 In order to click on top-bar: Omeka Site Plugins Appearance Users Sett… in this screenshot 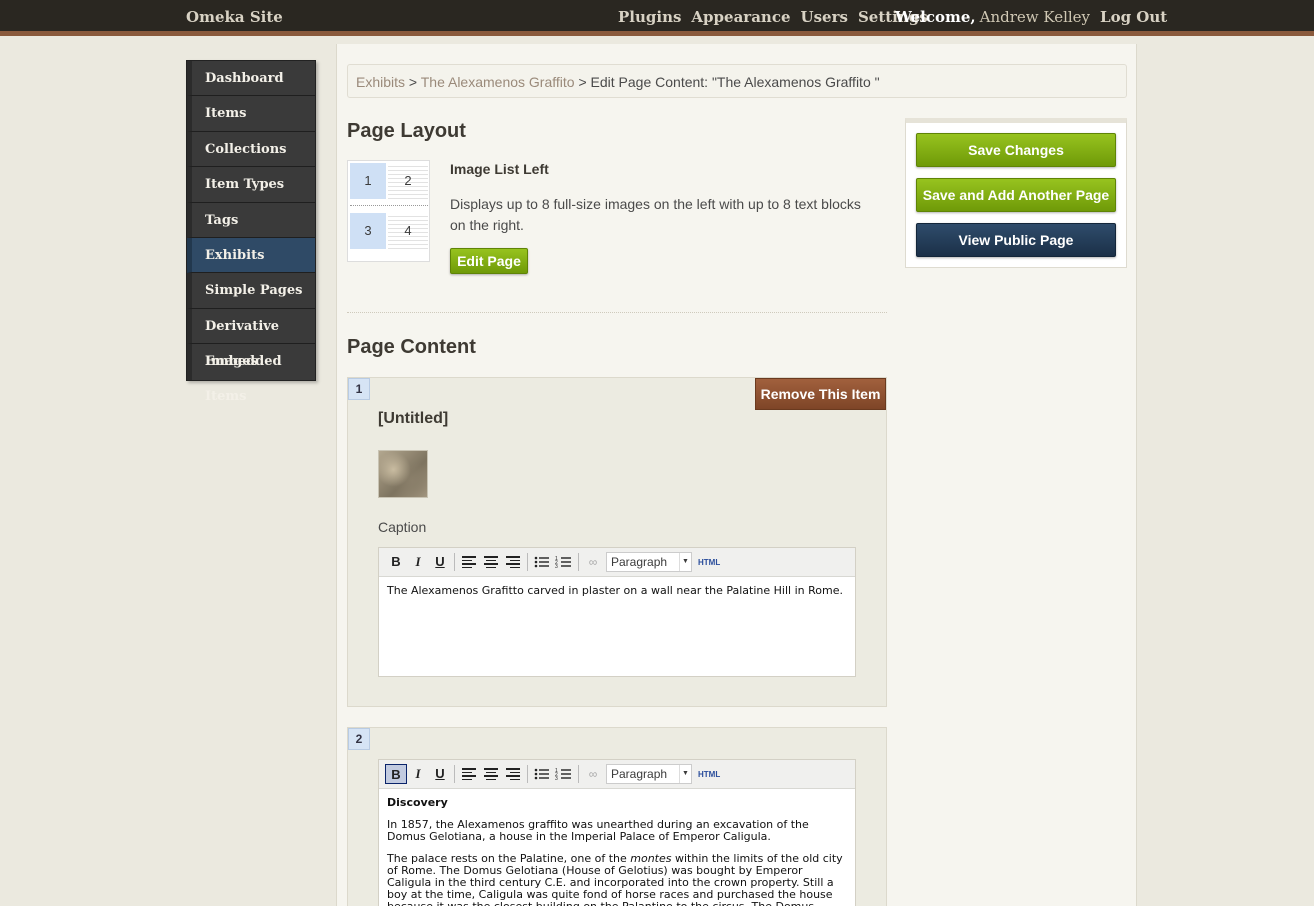, I will do `click(657, 18)`.